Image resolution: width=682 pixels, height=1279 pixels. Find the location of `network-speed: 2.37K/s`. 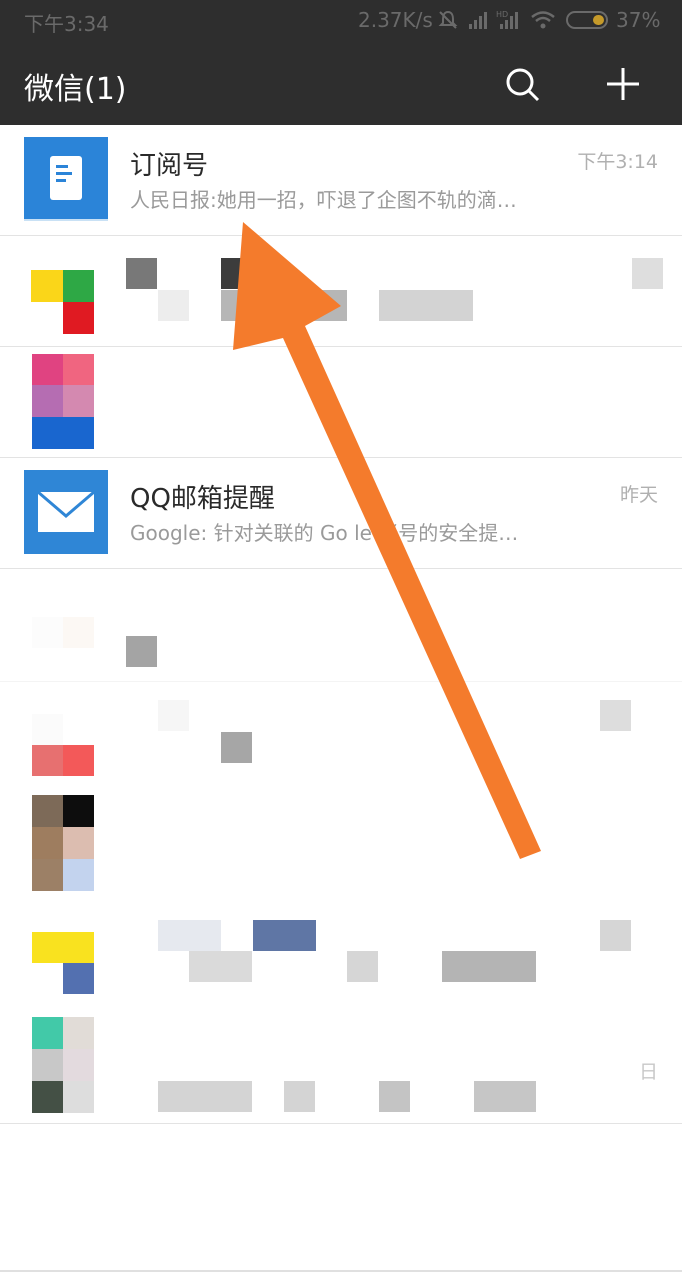

network-speed: 2.37K/s is located at coordinates (395, 20).